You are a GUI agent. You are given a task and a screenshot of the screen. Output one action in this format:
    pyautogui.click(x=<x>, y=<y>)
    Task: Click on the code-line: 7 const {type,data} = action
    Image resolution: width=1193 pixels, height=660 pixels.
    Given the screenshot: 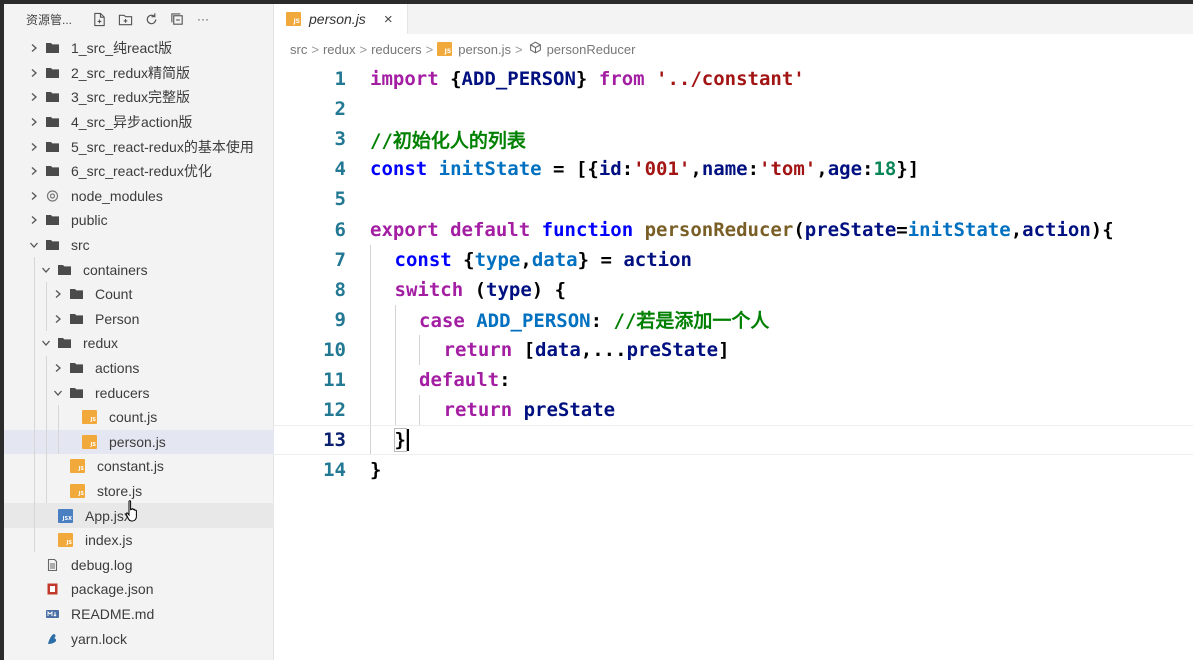 What is the action you would take?
    pyautogui.click(x=733, y=259)
    